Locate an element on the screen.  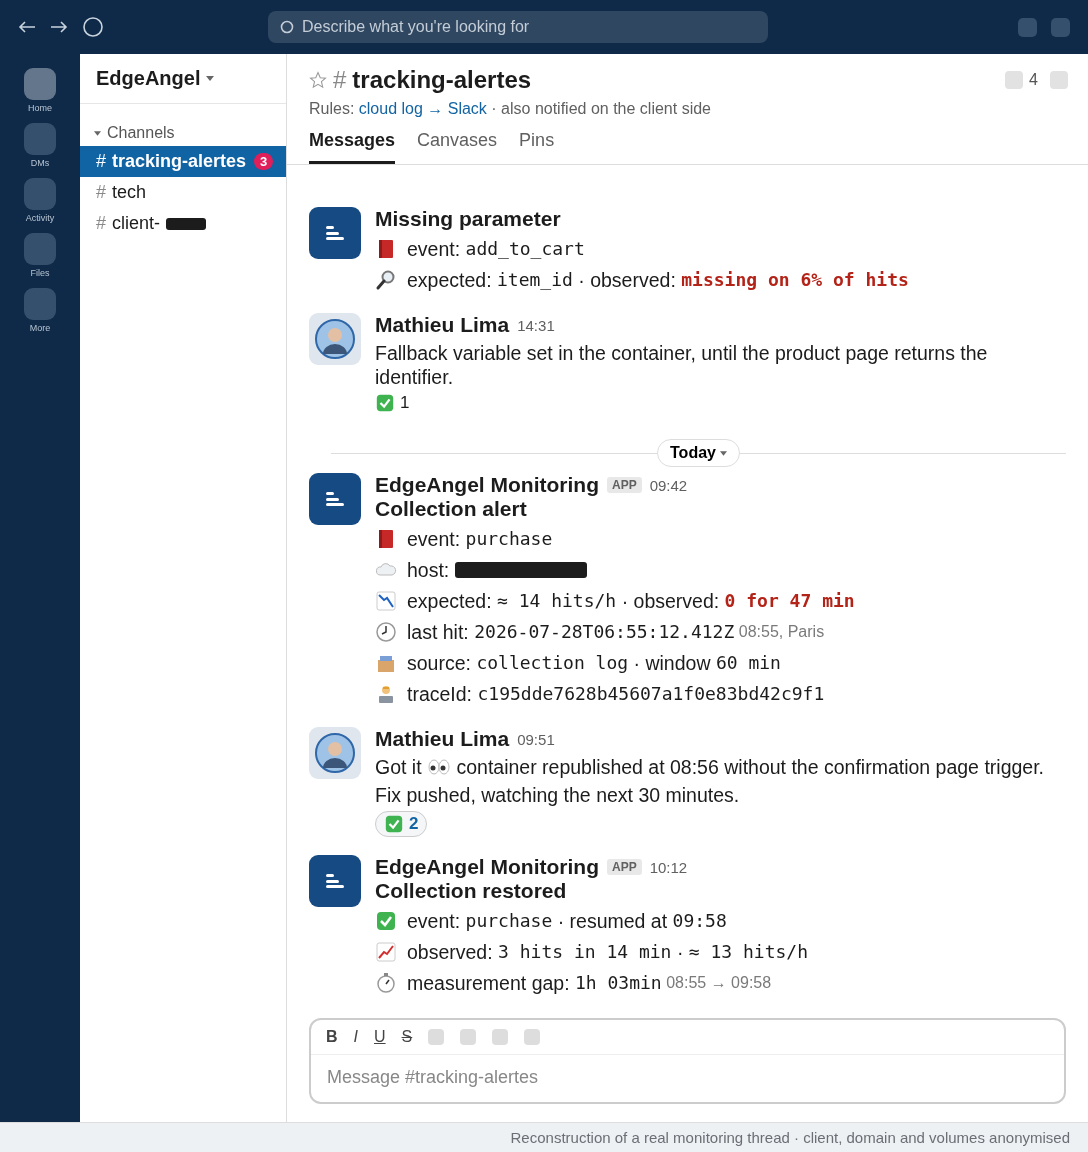
message-text: measurement gap: is located at coordinates (489, 982).